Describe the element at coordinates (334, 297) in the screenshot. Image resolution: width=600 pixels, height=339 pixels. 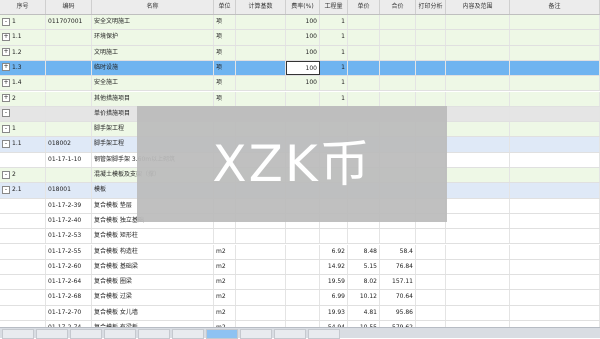
I see `cell-qty: 6.99` at that location.